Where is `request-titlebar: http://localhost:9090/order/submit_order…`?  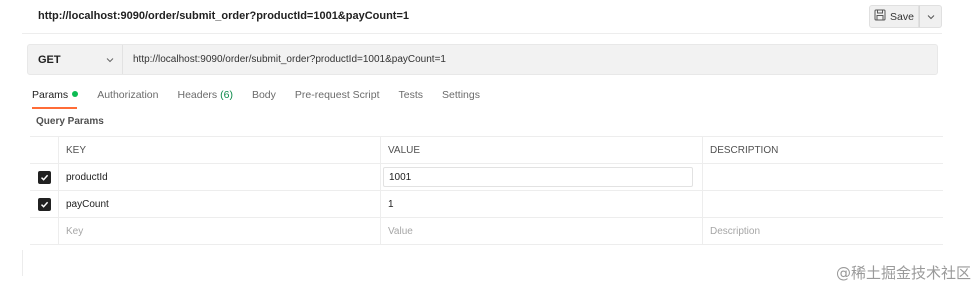 request-titlebar: http://localhost:9090/order/submit_order… is located at coordinates (482, 17).